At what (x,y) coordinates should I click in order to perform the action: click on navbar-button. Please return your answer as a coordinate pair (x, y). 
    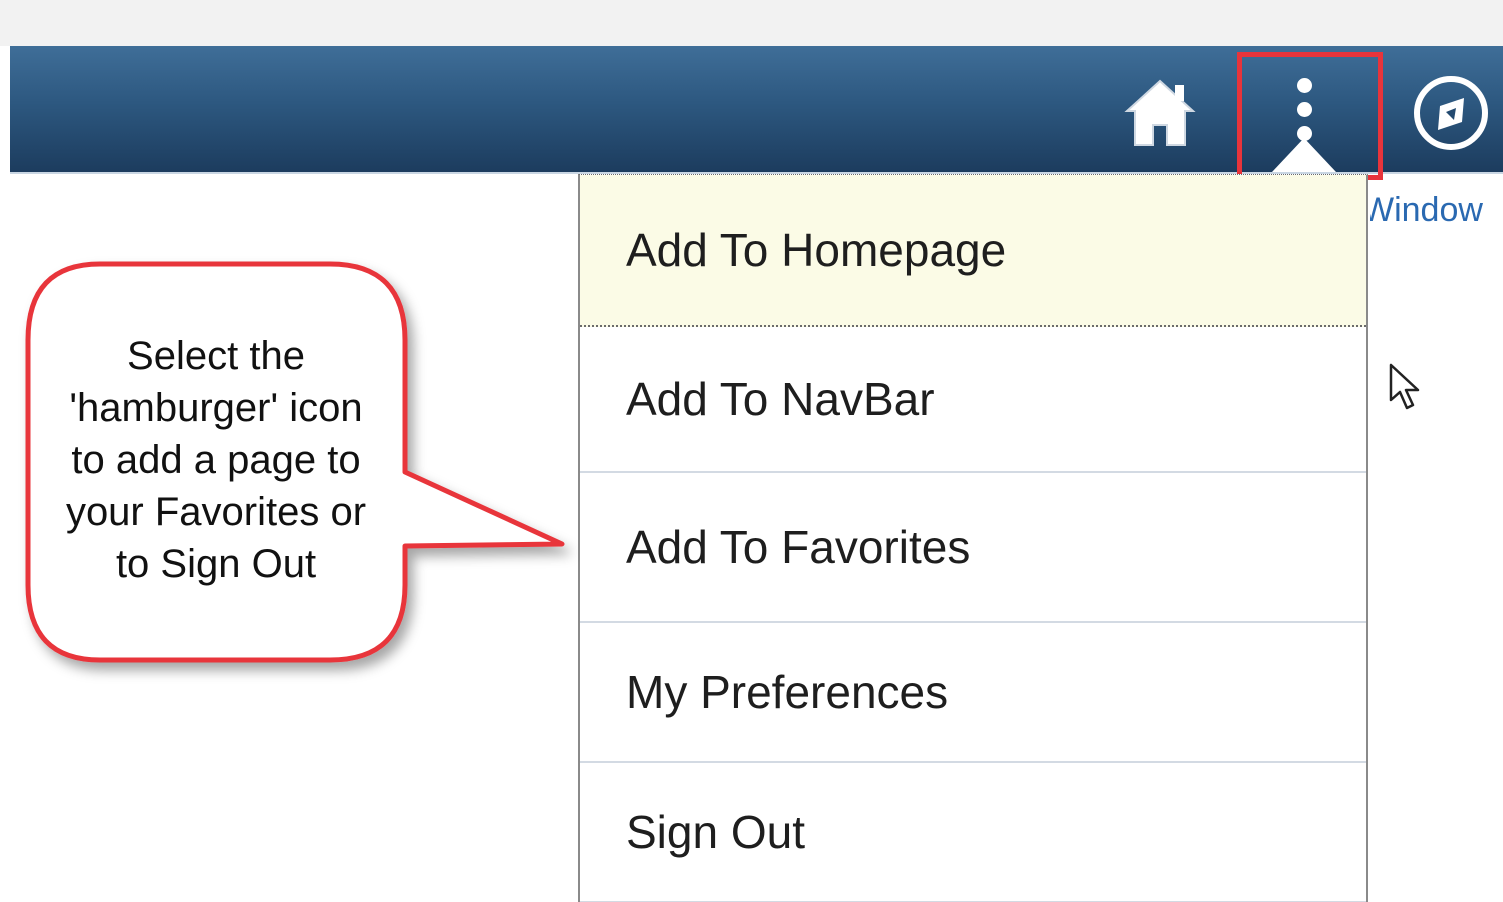
    Looking at the image, I should click on (1451, 113).